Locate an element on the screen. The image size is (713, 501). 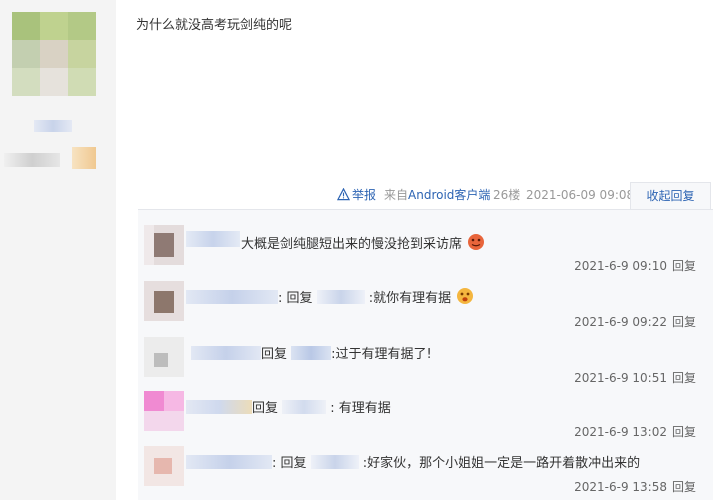
reply-text: : 回复 :好家伙，那个小姐姐一定是一路开着散冲出来的 is located at coordinates (413, 461).